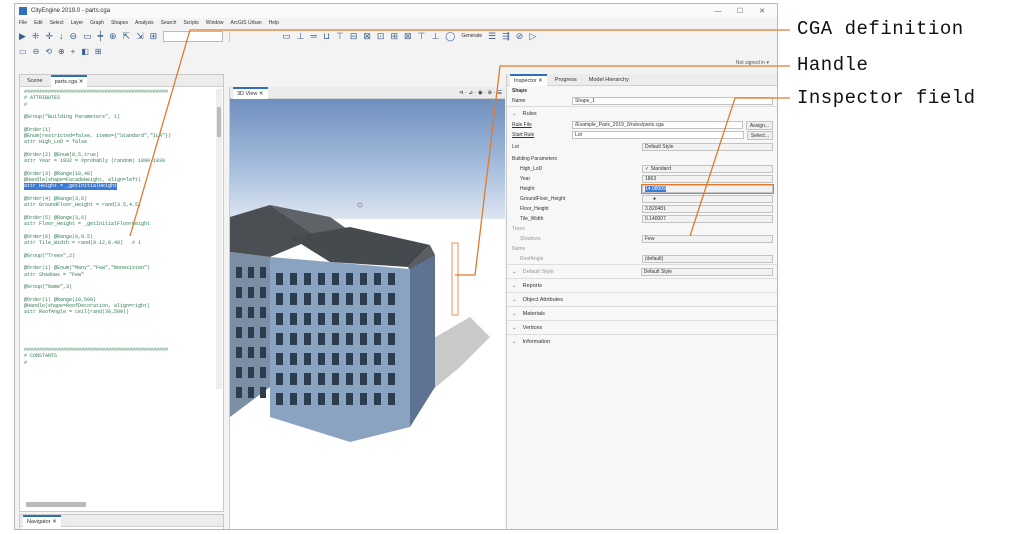 Image resolution: width=1012 pixels, height=534 pixels. What do you see at coordinates (886, 98) in the screenshot?
I see `annotation-inspector-field: Inspector field` at bounding box center [886, 98].